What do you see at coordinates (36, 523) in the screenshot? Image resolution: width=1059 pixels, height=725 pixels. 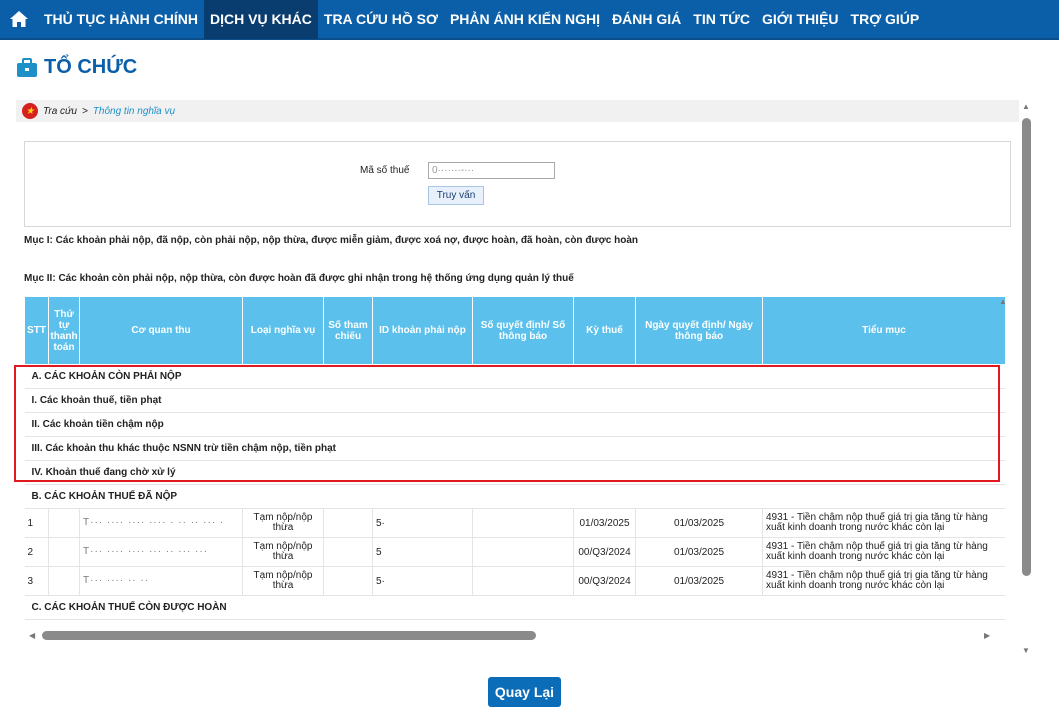 I see `cell-stt: 1` at bounding box center [36, 523].